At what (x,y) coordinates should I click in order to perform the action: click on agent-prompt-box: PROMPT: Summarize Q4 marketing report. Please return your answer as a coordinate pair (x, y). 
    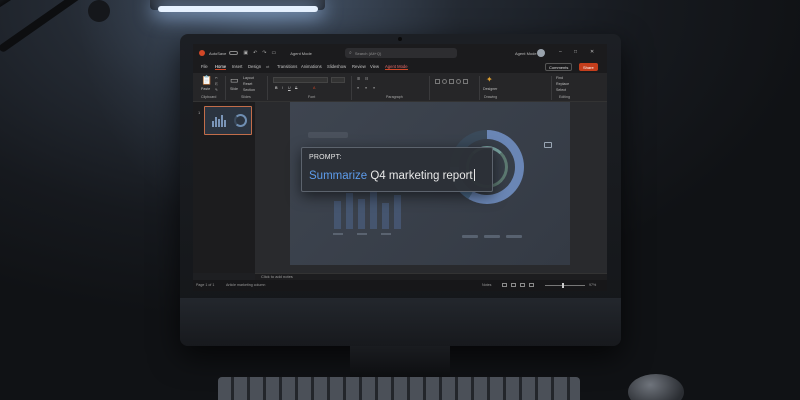
    Looking at the image, I should click on (397, 169).